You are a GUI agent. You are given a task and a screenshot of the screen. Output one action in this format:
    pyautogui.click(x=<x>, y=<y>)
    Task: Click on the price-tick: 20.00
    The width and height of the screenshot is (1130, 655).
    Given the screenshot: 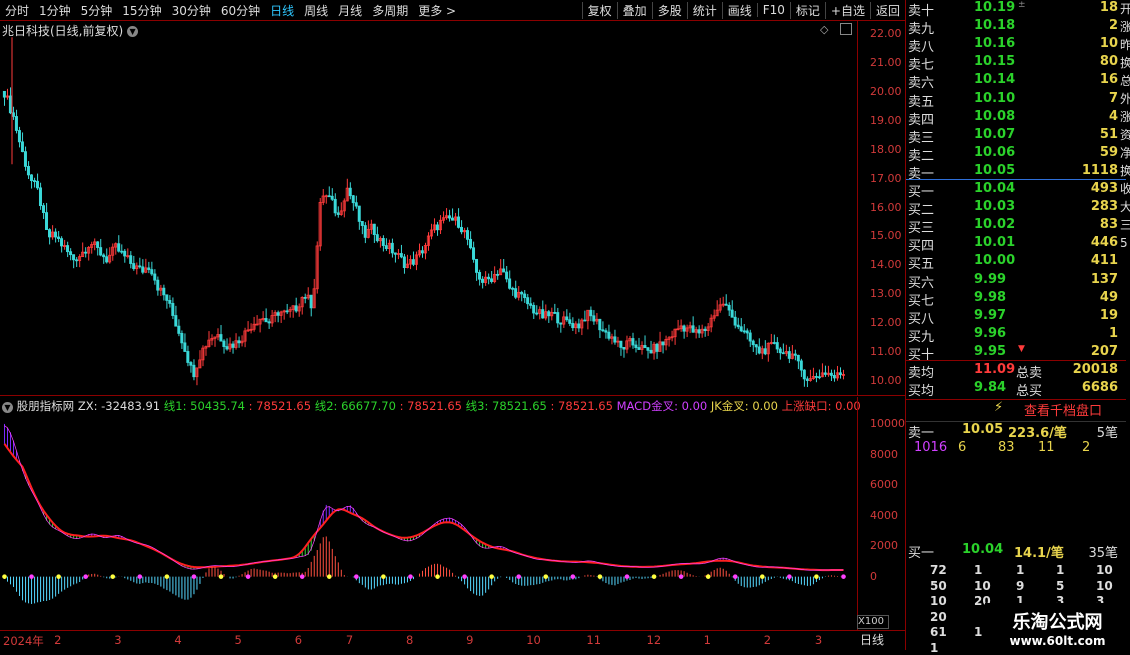 What is the action you would take?
    pyautogui.click(x=886, y=92)
    